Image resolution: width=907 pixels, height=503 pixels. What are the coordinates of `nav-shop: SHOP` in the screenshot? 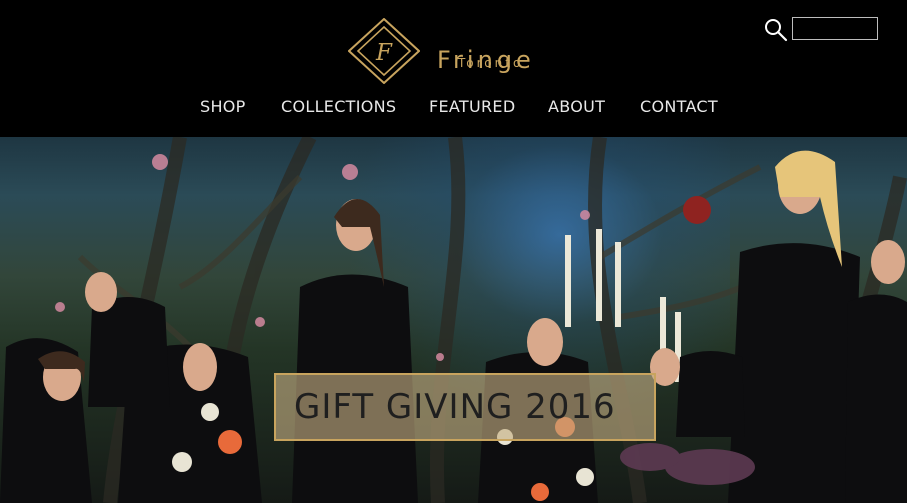 It's located at (223, 106).